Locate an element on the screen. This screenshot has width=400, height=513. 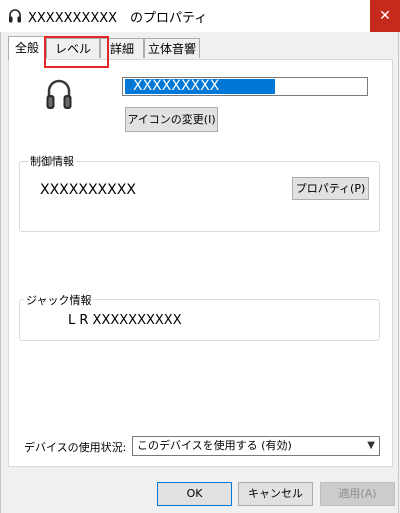
apply-button: 適用(A) is located at coordinates (357, 494).